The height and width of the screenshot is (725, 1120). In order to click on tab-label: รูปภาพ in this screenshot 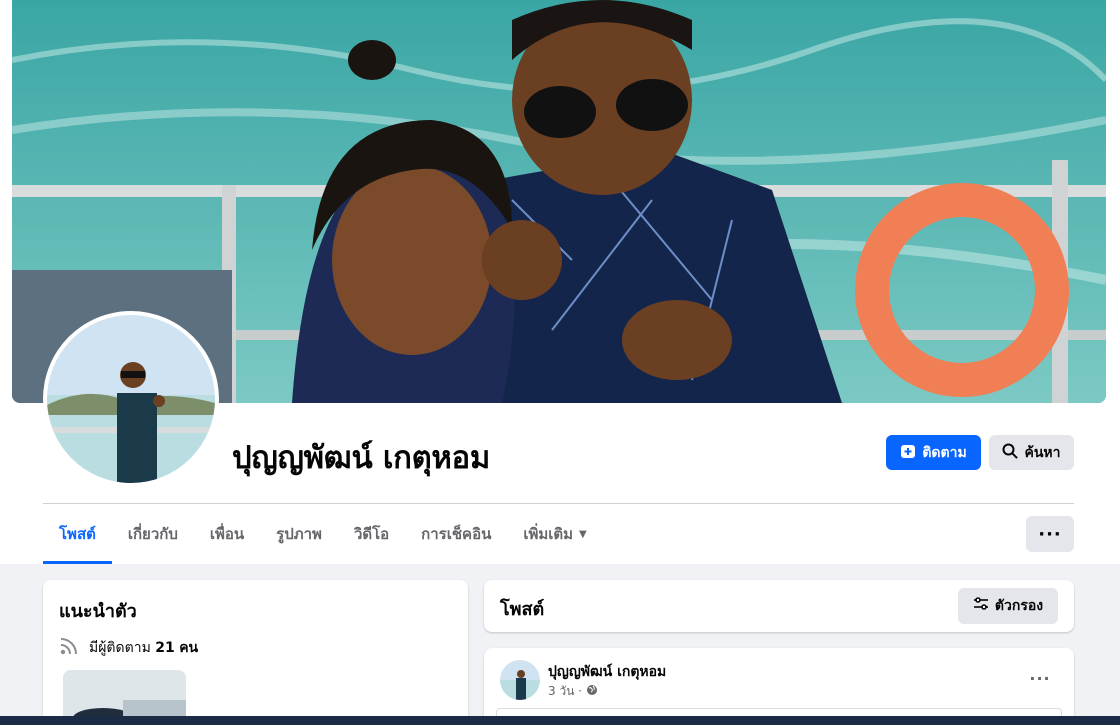, I will do `click(299, 534)`.